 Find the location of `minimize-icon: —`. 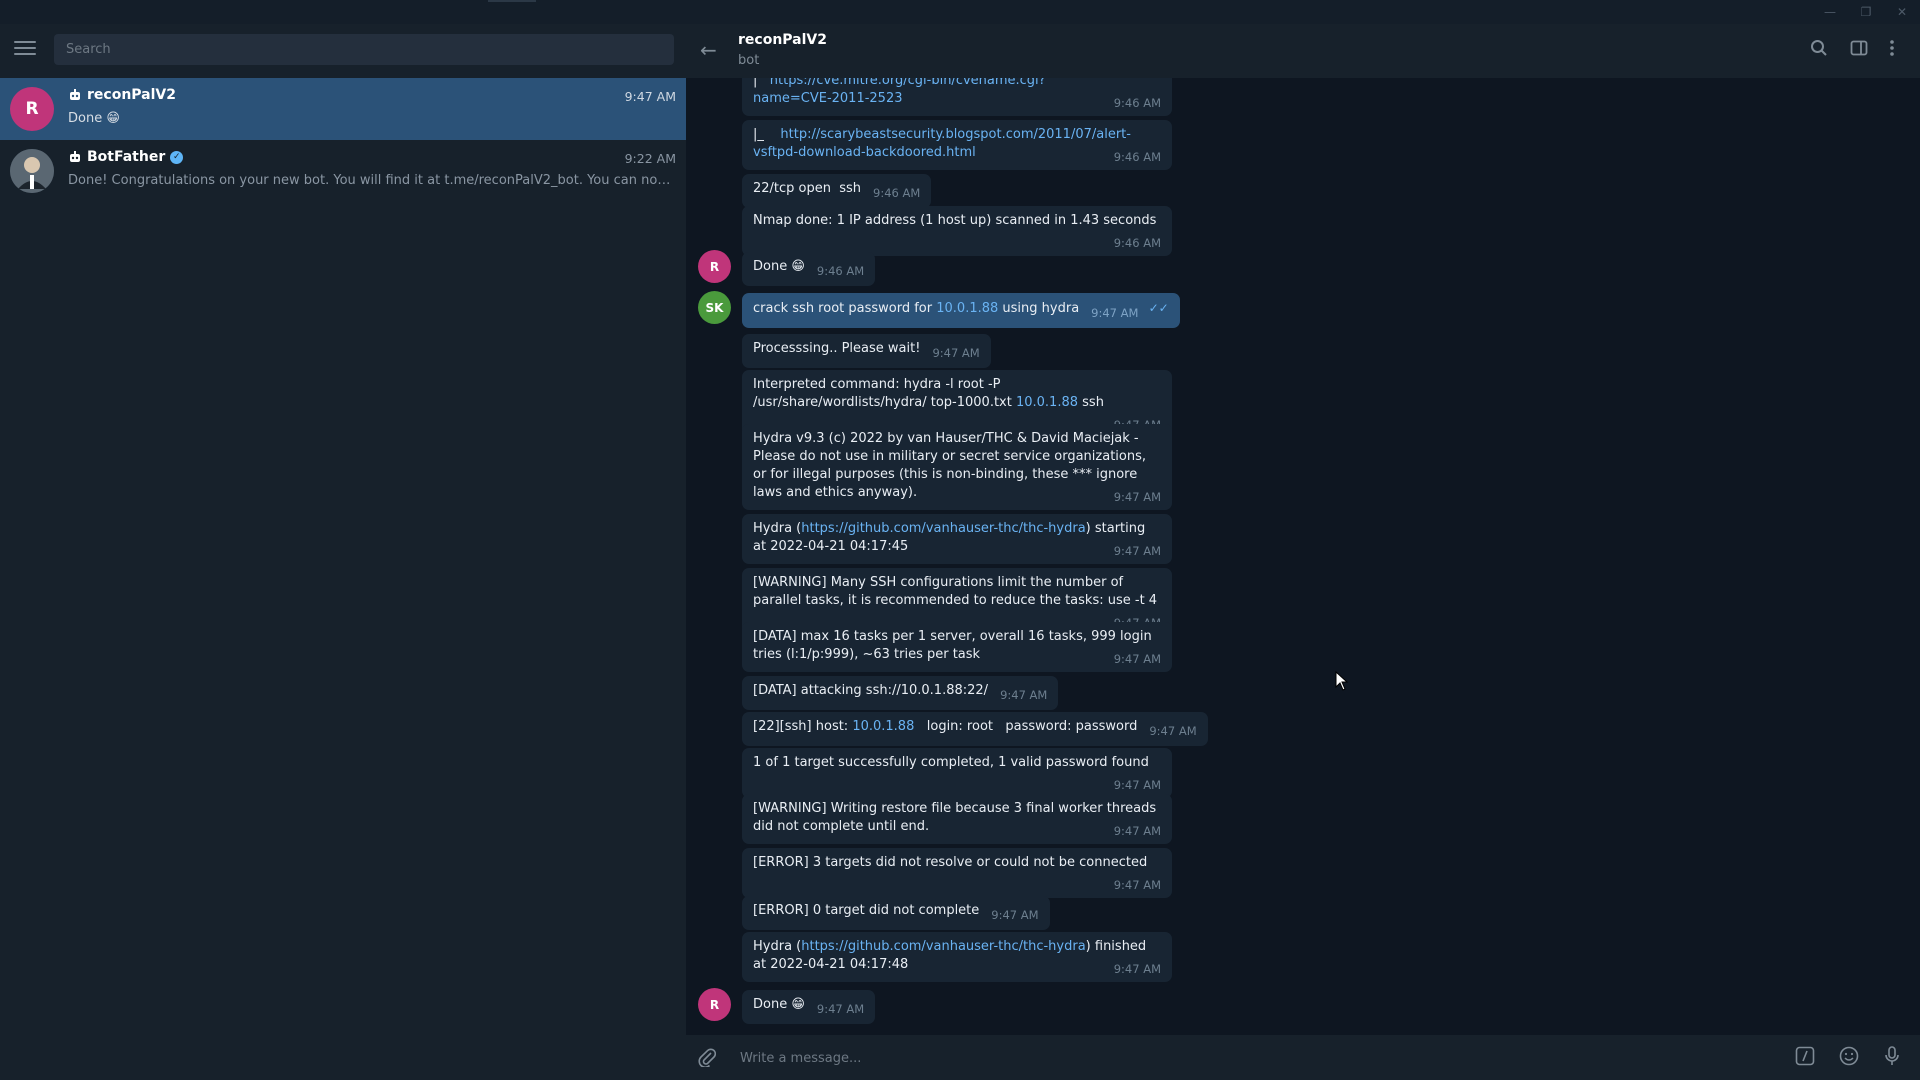

minimize-icon: — is located at coordinates (1830, 12).